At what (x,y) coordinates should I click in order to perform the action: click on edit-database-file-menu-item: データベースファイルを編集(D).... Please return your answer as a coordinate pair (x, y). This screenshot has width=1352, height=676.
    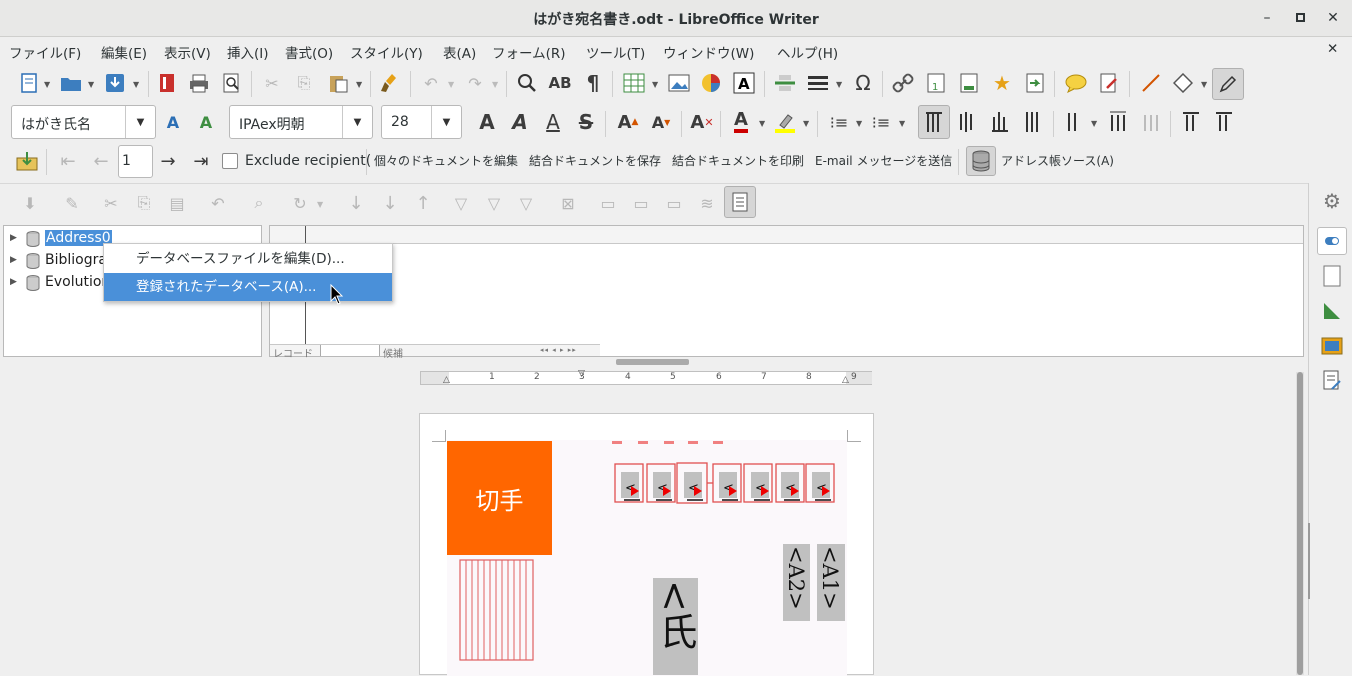
    Looking at the image, I should click on (248, 259).